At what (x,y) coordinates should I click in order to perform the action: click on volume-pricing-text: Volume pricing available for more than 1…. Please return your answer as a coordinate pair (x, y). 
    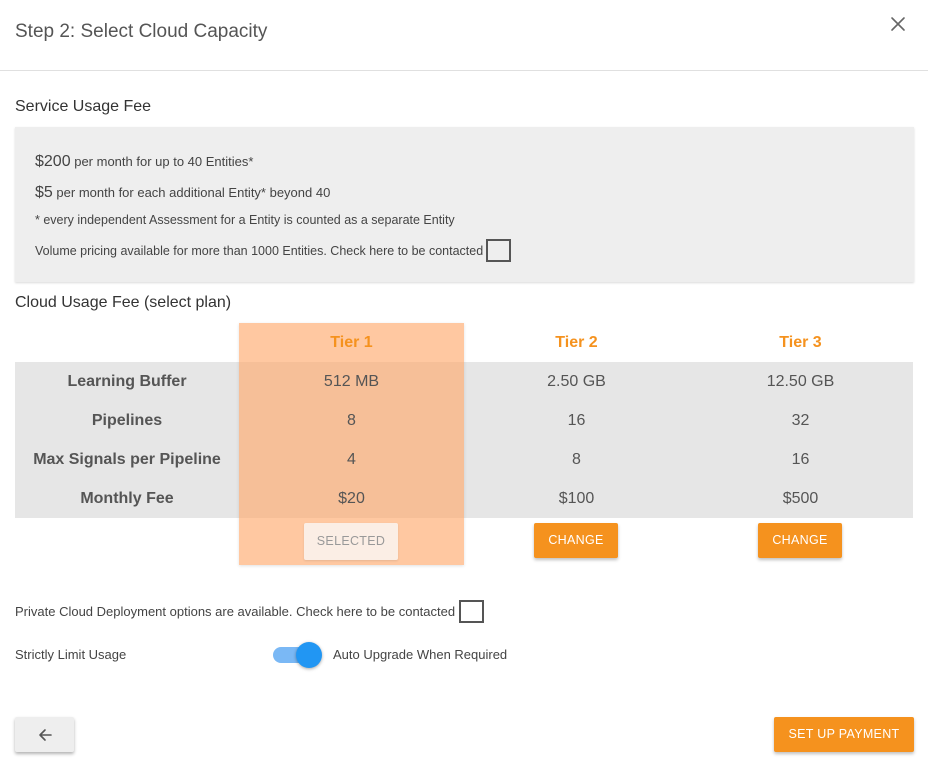
    Looking at the image, I should click on (259, 250).